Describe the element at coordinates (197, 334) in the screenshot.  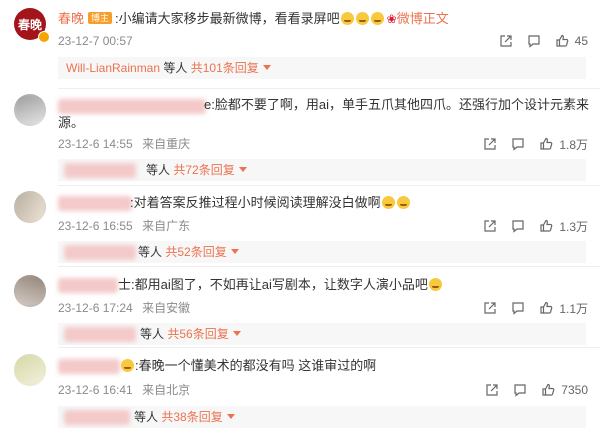
I see `reply-count: 共56条回复` at that location.